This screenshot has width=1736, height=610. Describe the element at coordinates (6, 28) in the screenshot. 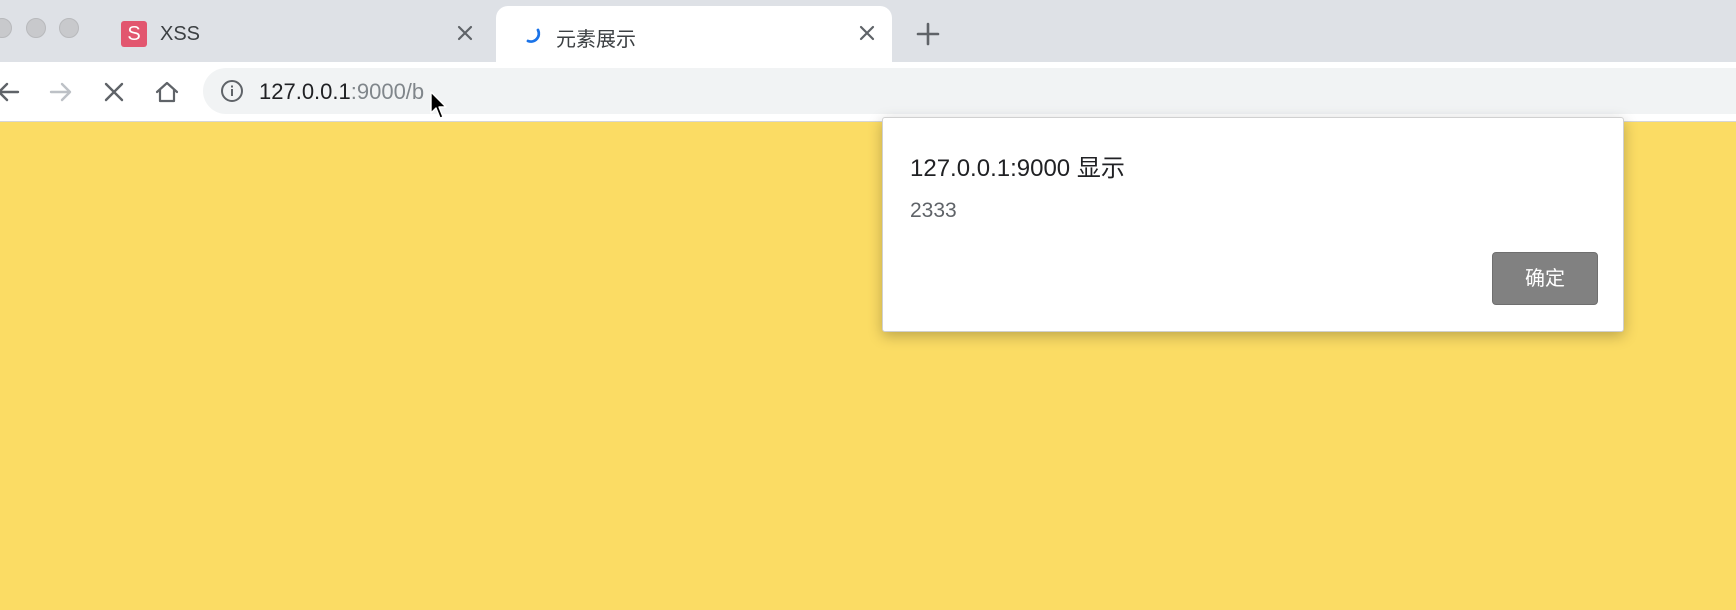

I see `window-close-light` at that location.